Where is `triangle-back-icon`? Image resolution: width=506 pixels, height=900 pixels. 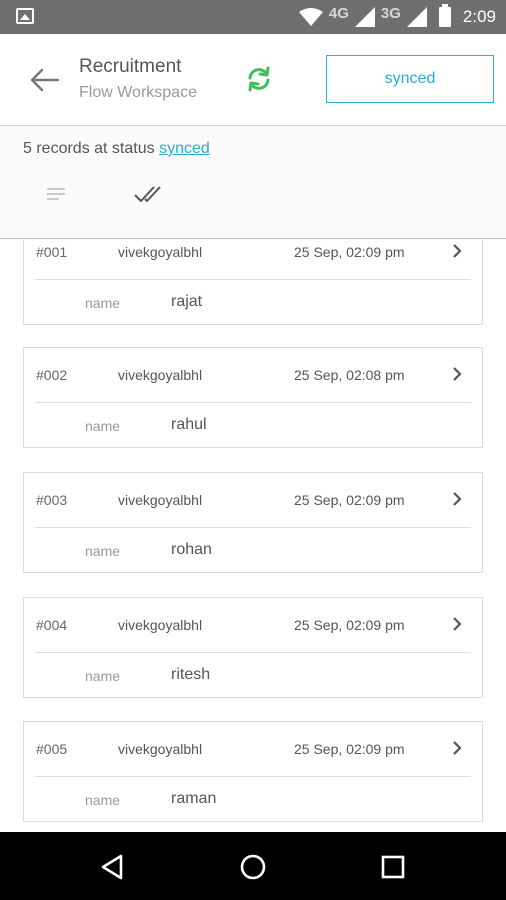 triangle-back-icon is located at coordinates (112, 867).